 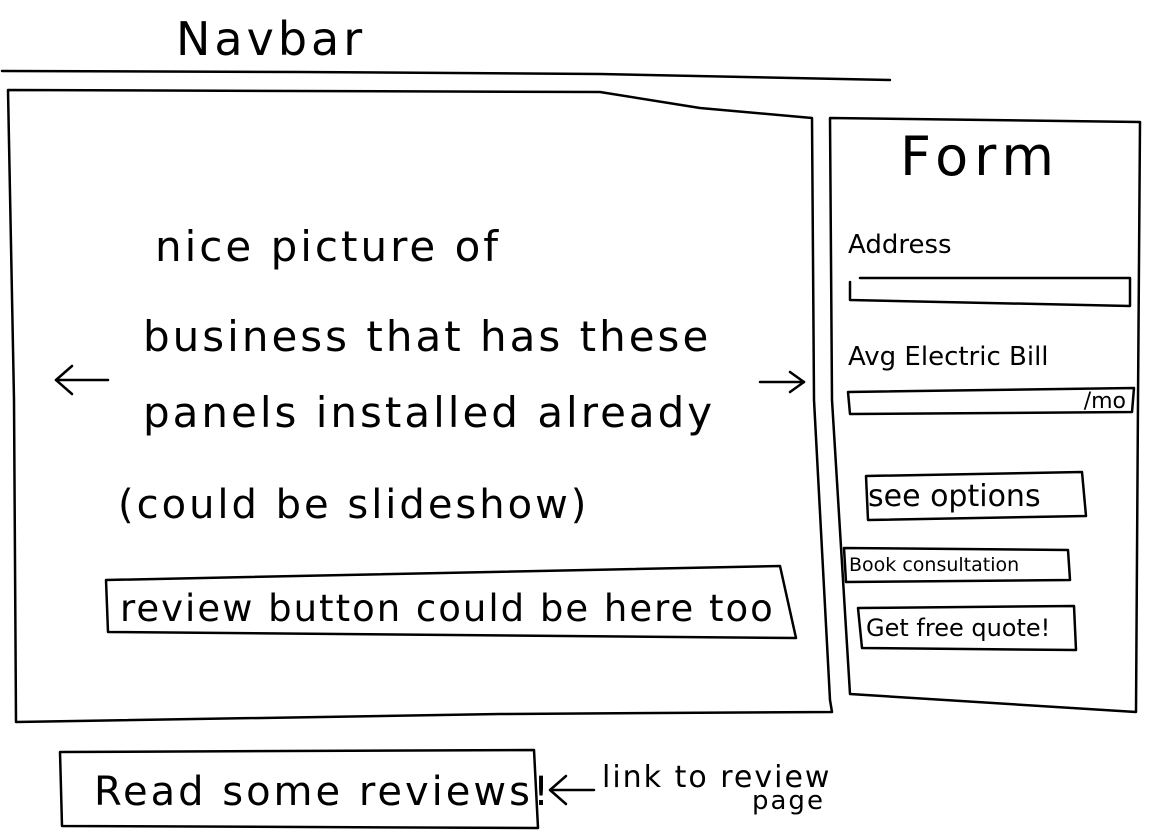 What do you see at coordinates (980, 156) in the screenshot?
I see `form-title: Form` at bounding box center [980, 156].